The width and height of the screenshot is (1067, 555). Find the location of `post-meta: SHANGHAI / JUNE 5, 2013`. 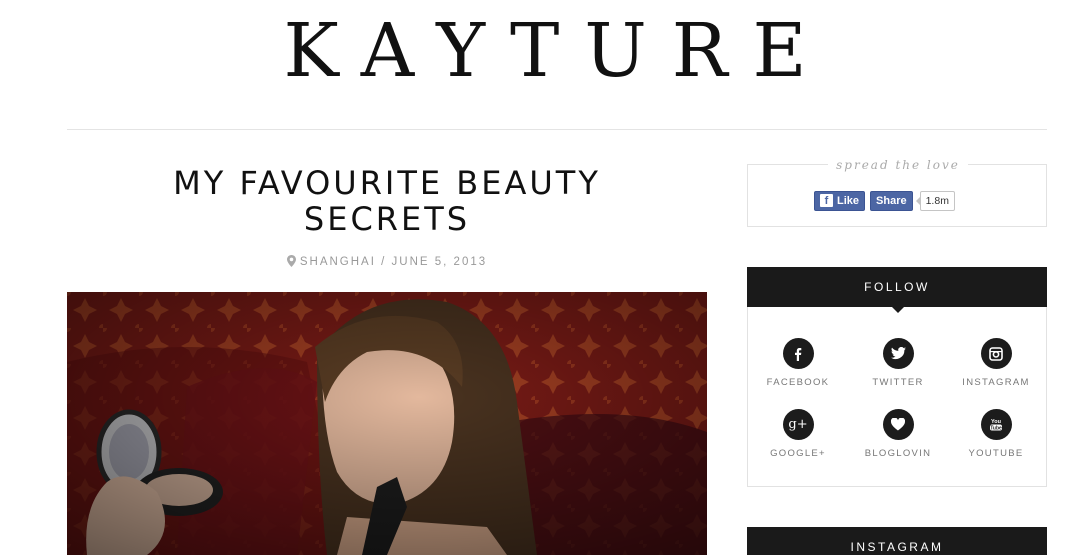

post-meta: SHANGHAI / JUNE 5, 2013 is located at coordinates (387, 262).